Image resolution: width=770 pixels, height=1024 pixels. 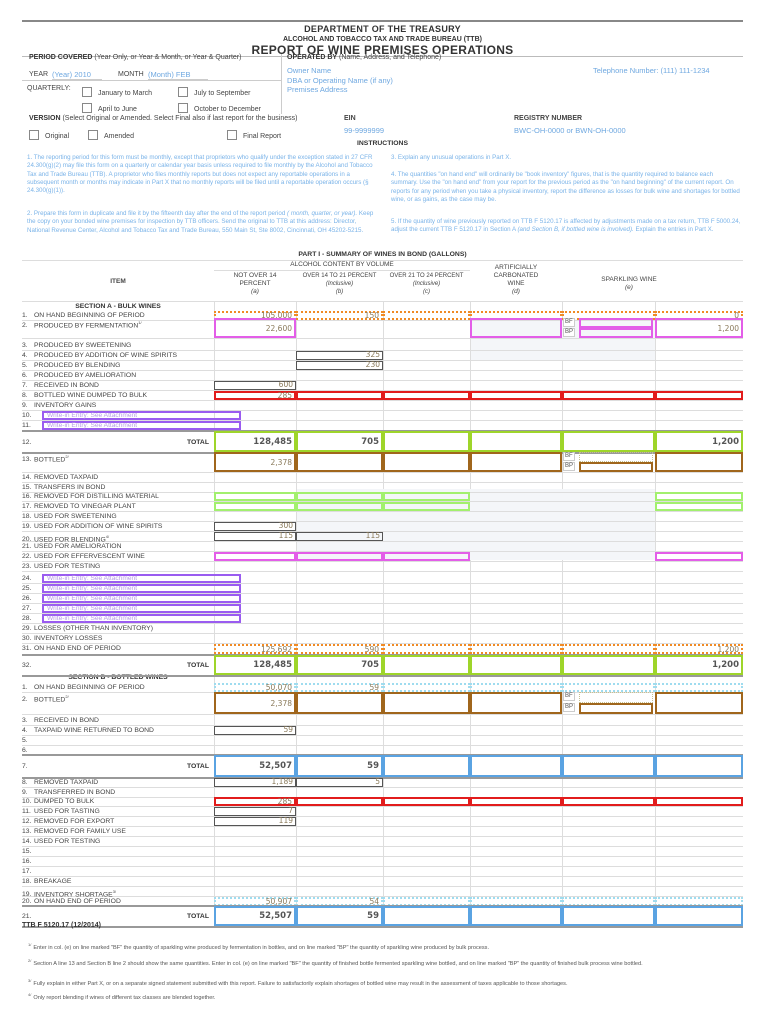 I want to click on dba-name: DBA or Operating Name (if any), so click(x=340, y=80).